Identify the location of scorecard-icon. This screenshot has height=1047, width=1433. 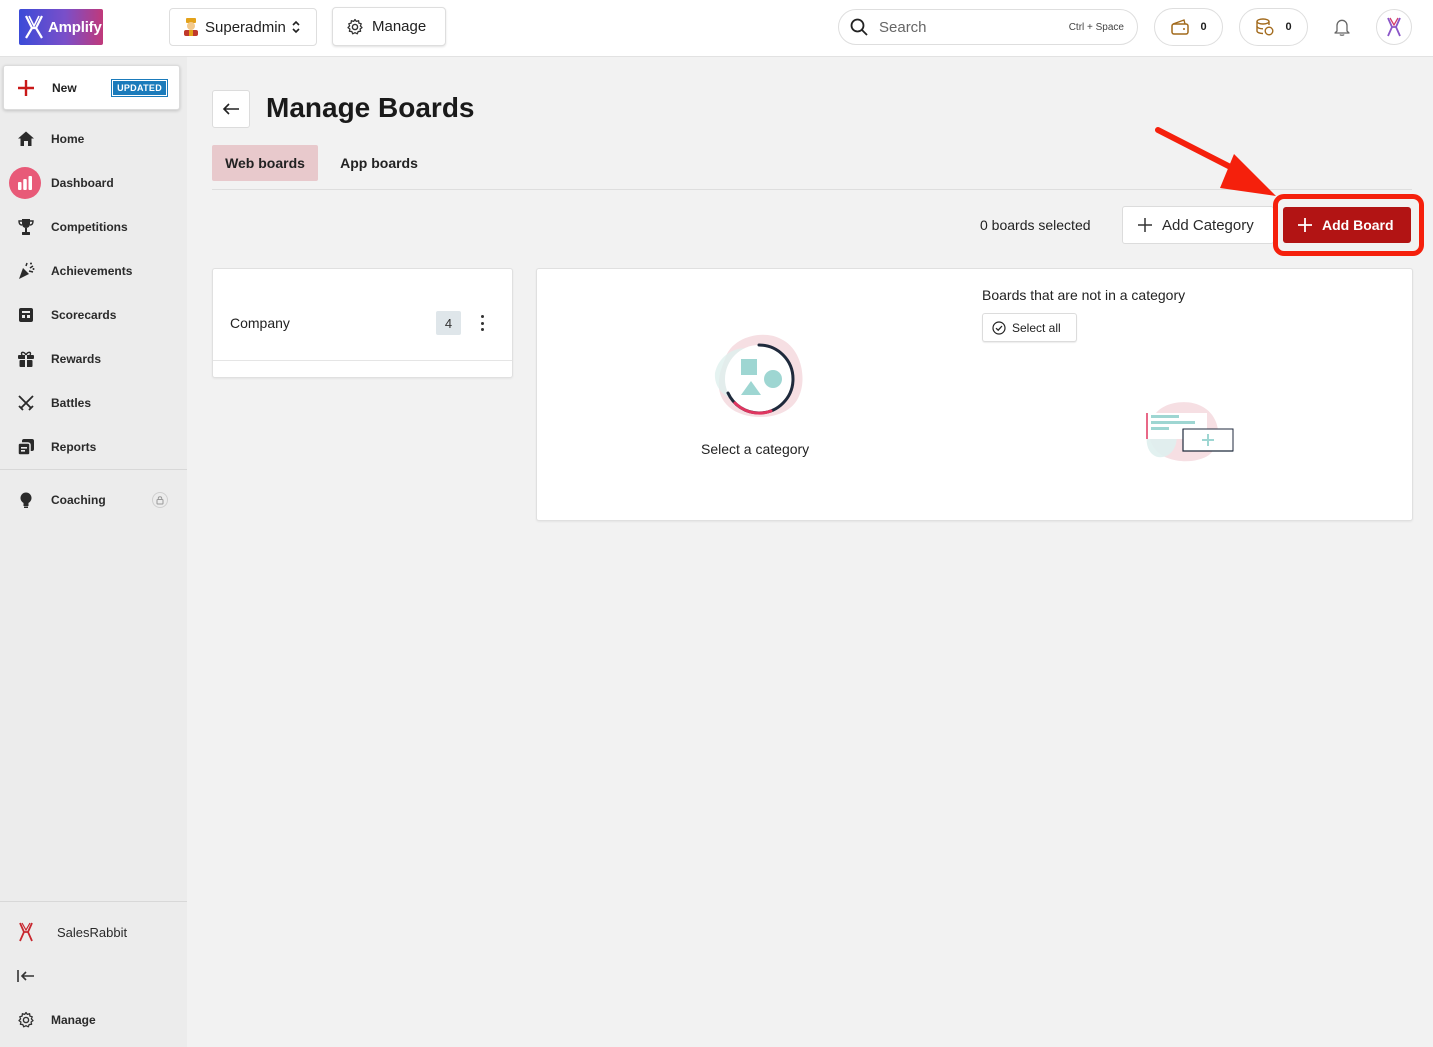
(26, 315).